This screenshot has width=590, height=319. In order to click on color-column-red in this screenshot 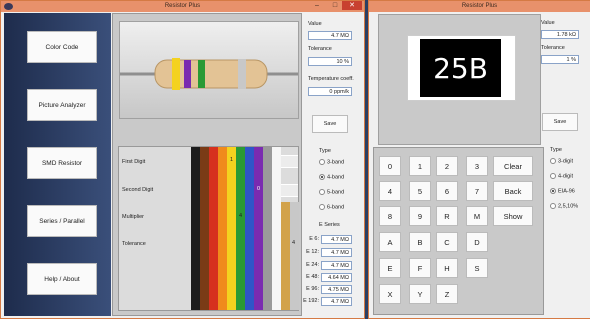, I will do `click(213, 228)`.